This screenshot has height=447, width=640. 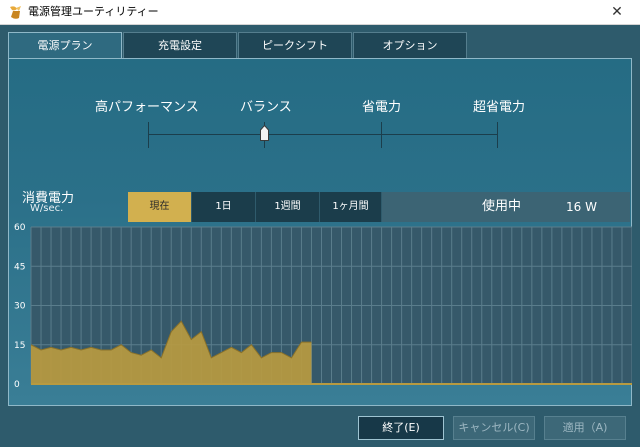 What do you see at coordinates (585, 428) in the screenshot?
I see `apply-button: 適用（A)` at bounding box center [585, 428].